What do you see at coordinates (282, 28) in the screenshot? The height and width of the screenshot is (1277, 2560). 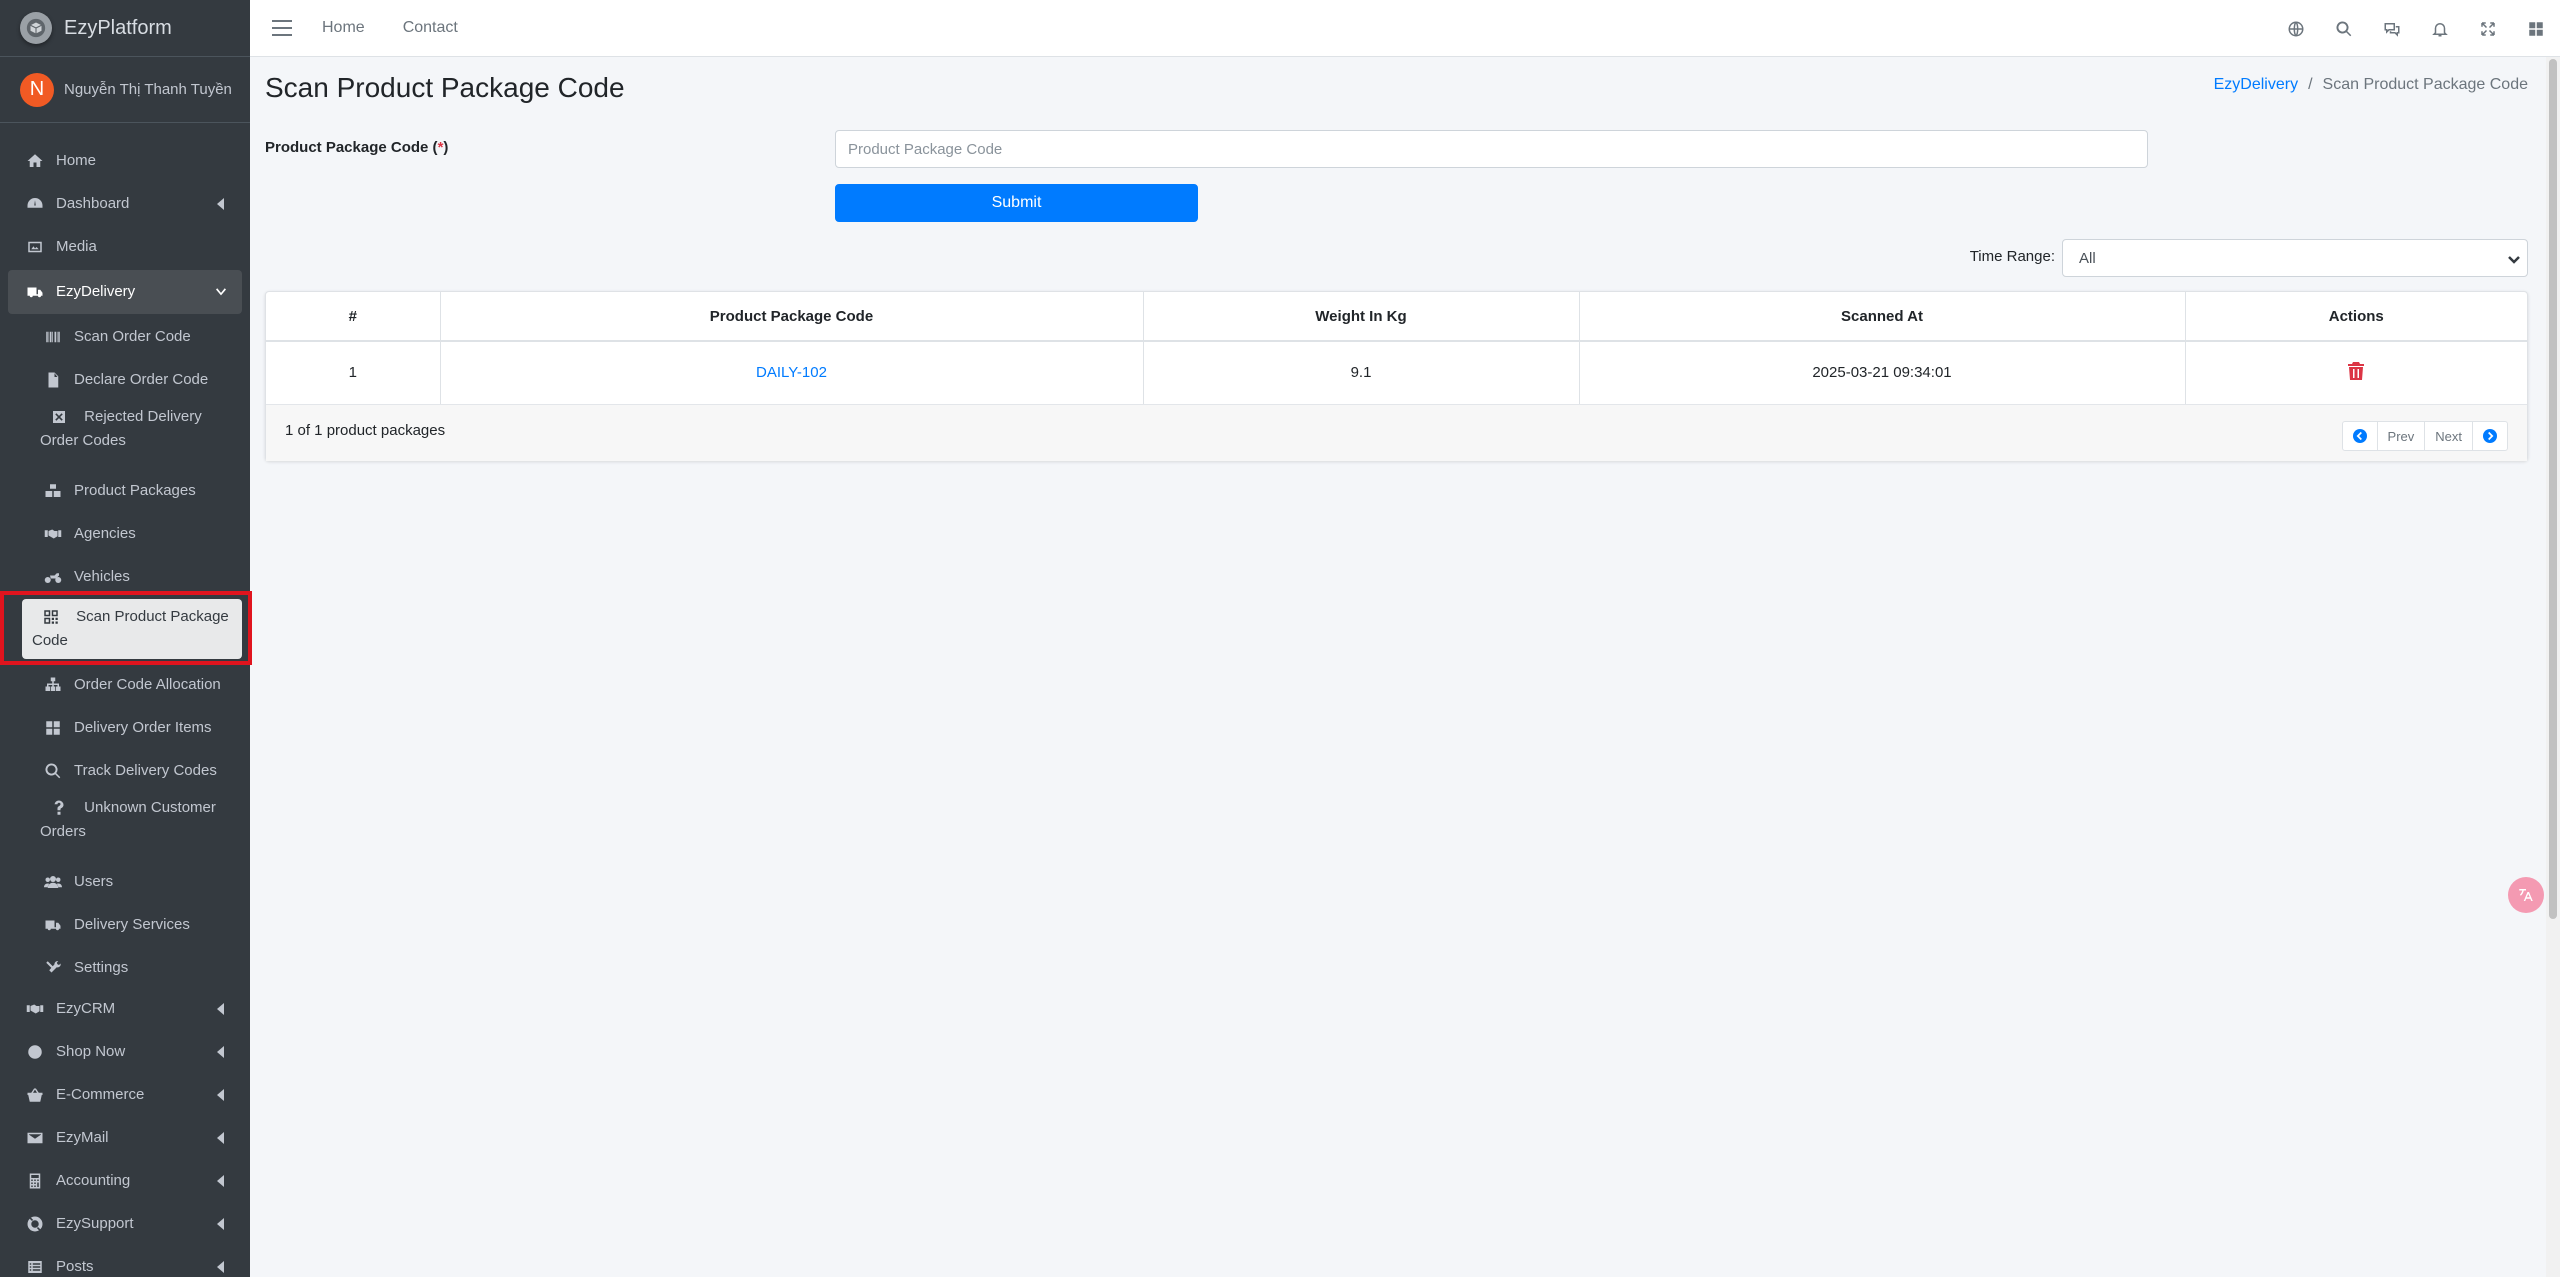 I see `menu-toggle-icon` at bounding box center [282, 28].